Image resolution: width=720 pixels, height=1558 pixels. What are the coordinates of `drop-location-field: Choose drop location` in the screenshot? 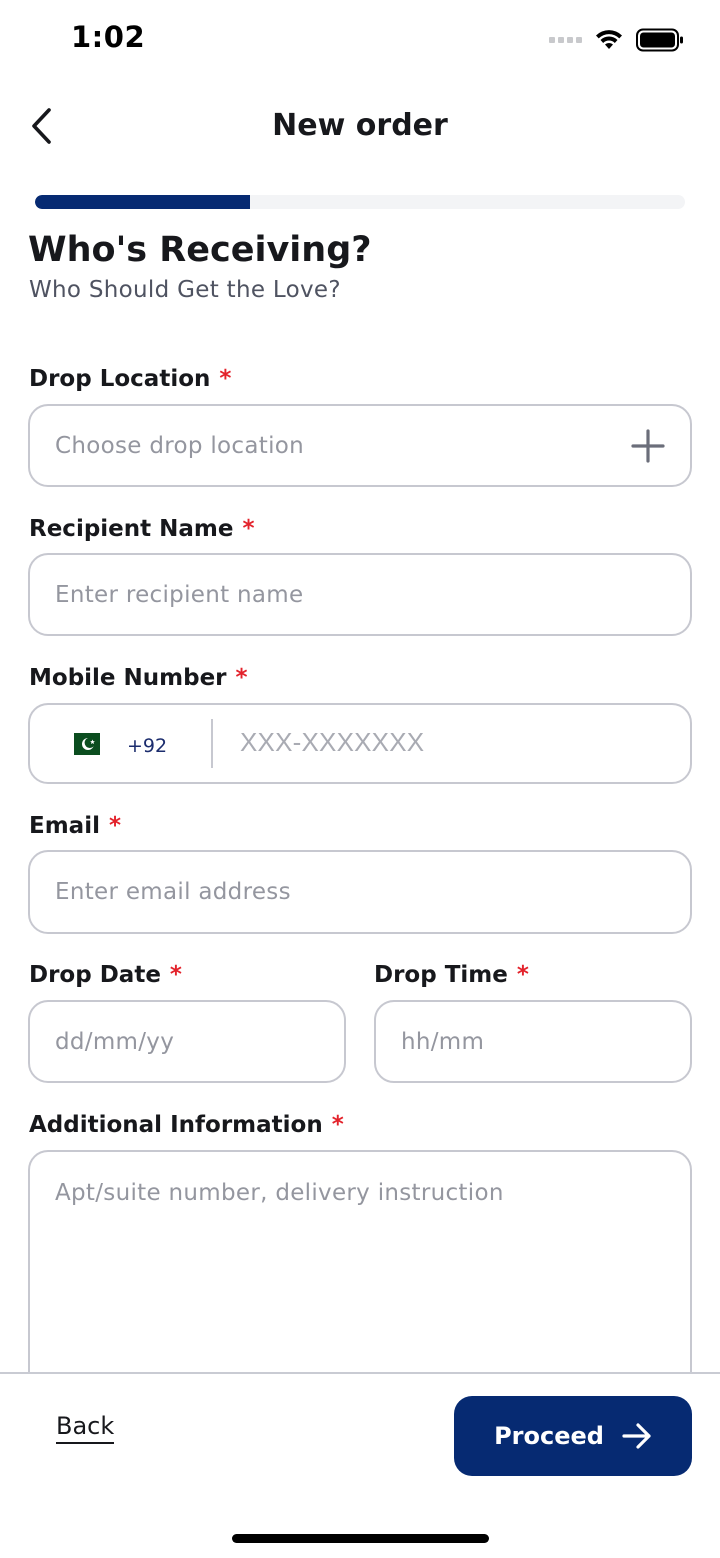 It's located at (360, 445).